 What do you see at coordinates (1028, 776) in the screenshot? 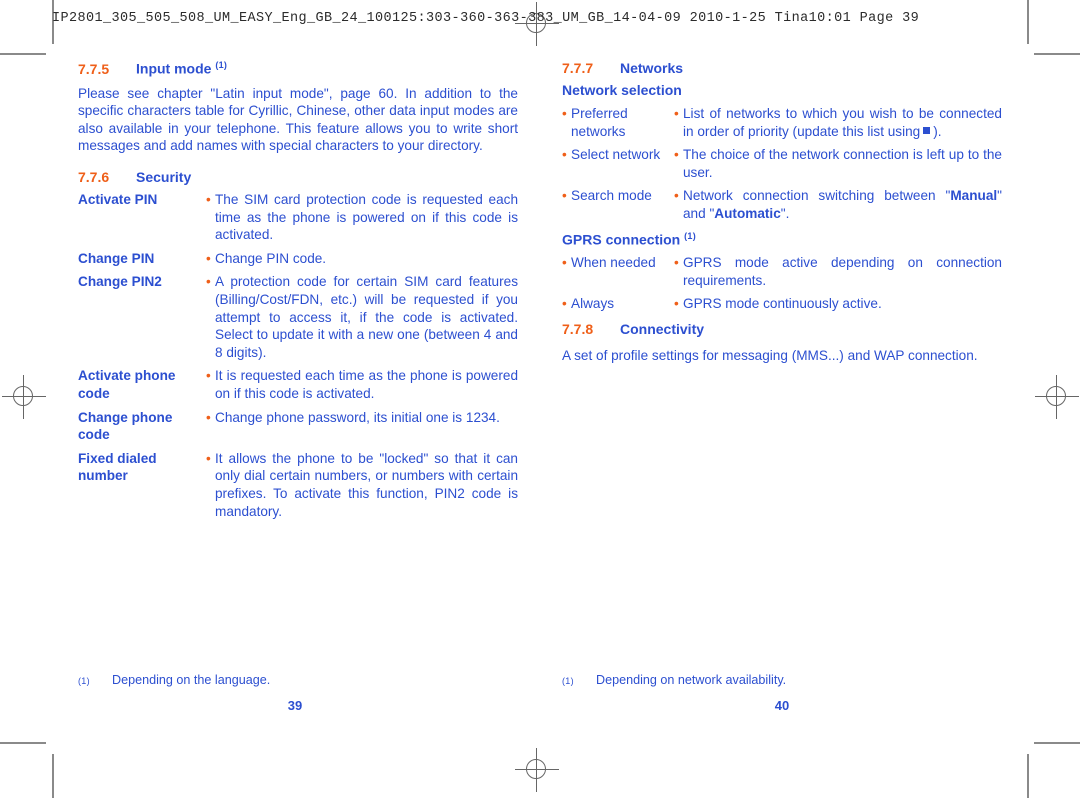
I see `crop-mark-bottom-right-vertical` at bounding box center [1028, 776].